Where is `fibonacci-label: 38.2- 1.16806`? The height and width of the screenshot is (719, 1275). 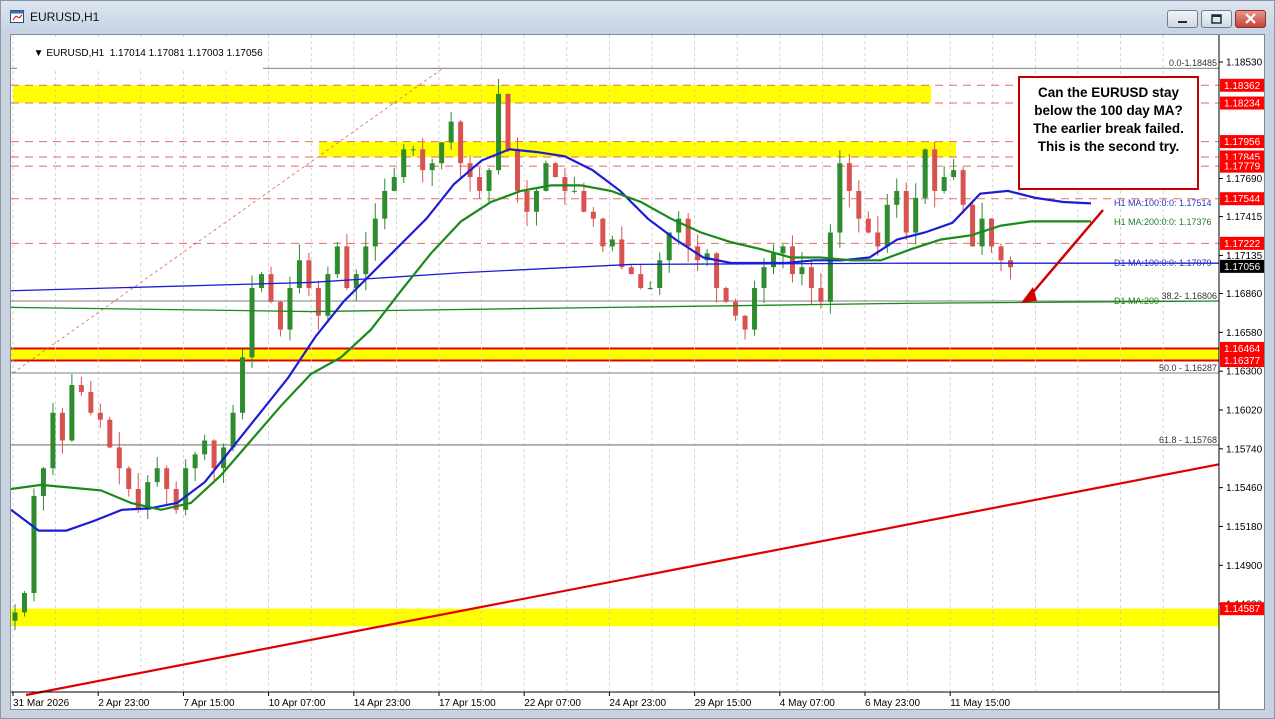
fibonacci-label: 38.2- 1.16806 is located at coordinates (1189, 296).